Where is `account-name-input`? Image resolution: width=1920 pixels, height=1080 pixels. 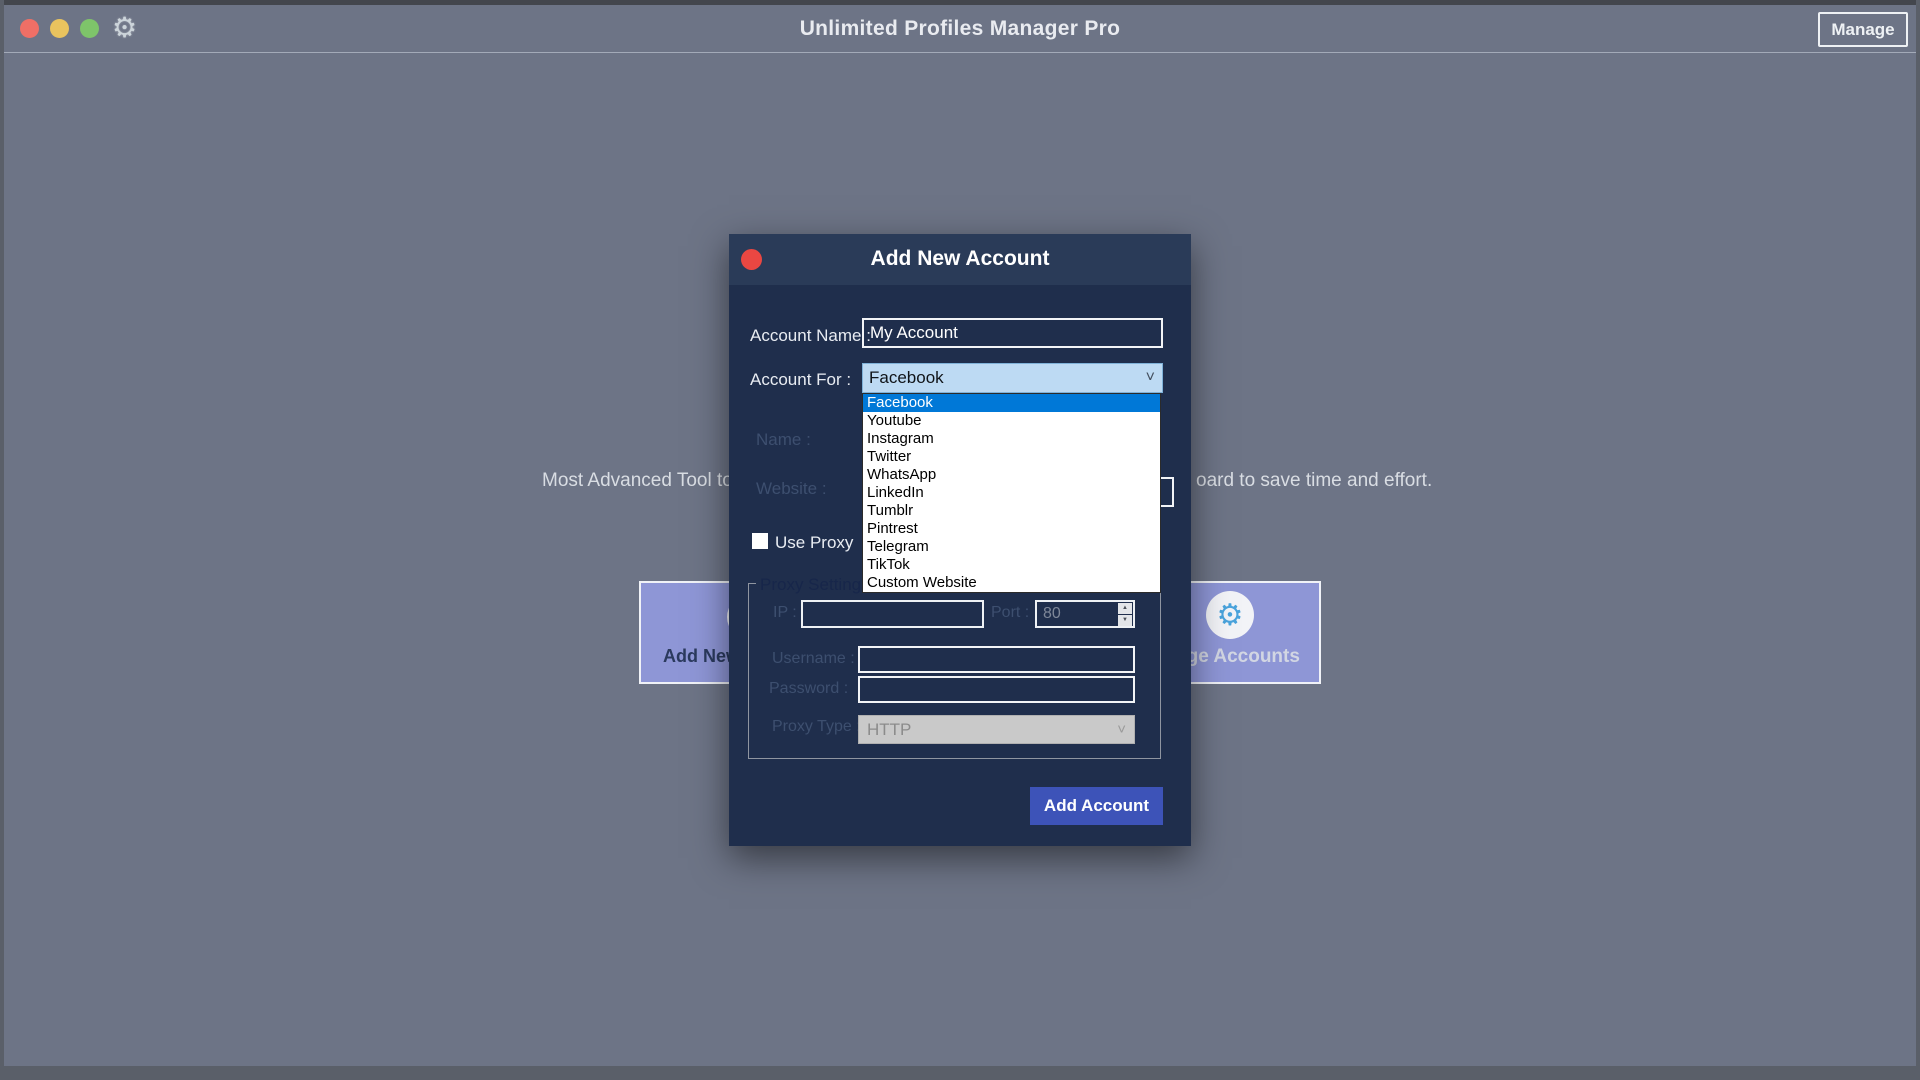 account-name-input is located at coordinates (1012, 333).